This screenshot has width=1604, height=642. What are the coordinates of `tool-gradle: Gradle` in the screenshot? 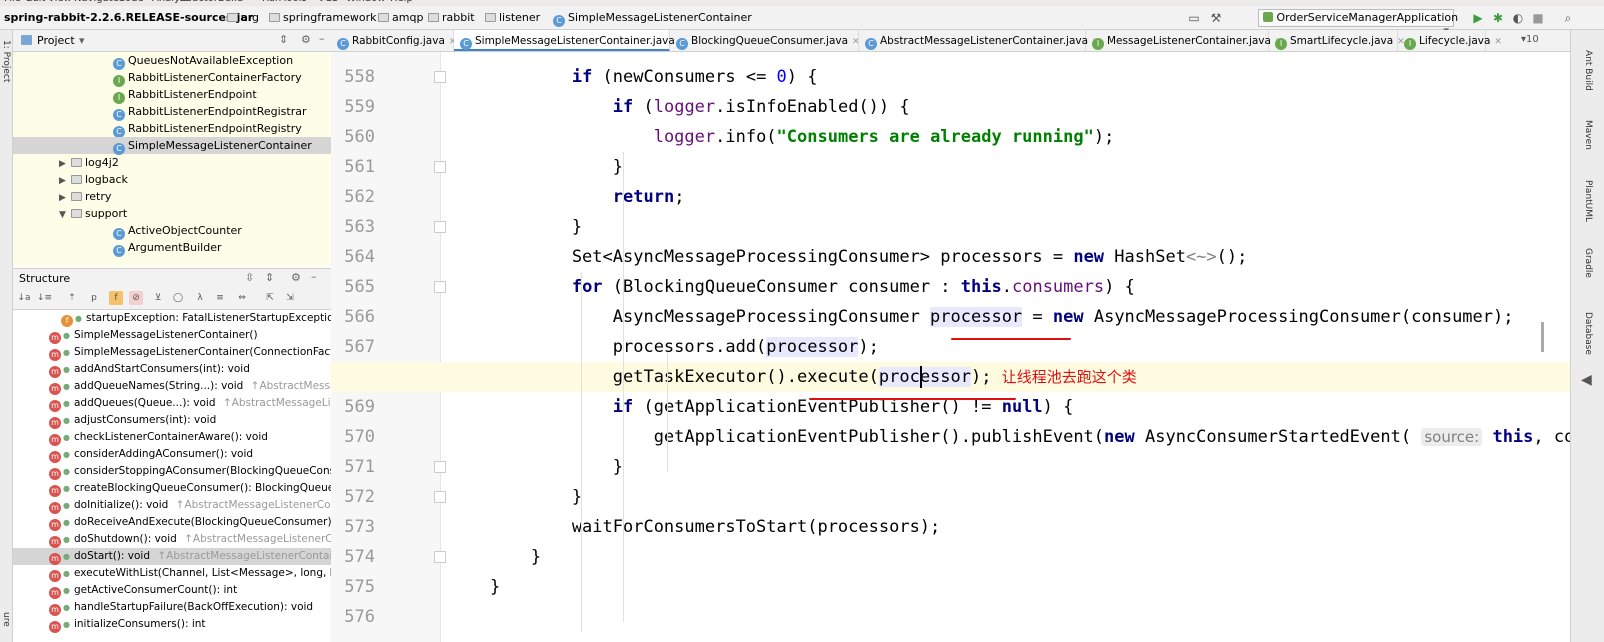 It's located at (1588, 263).